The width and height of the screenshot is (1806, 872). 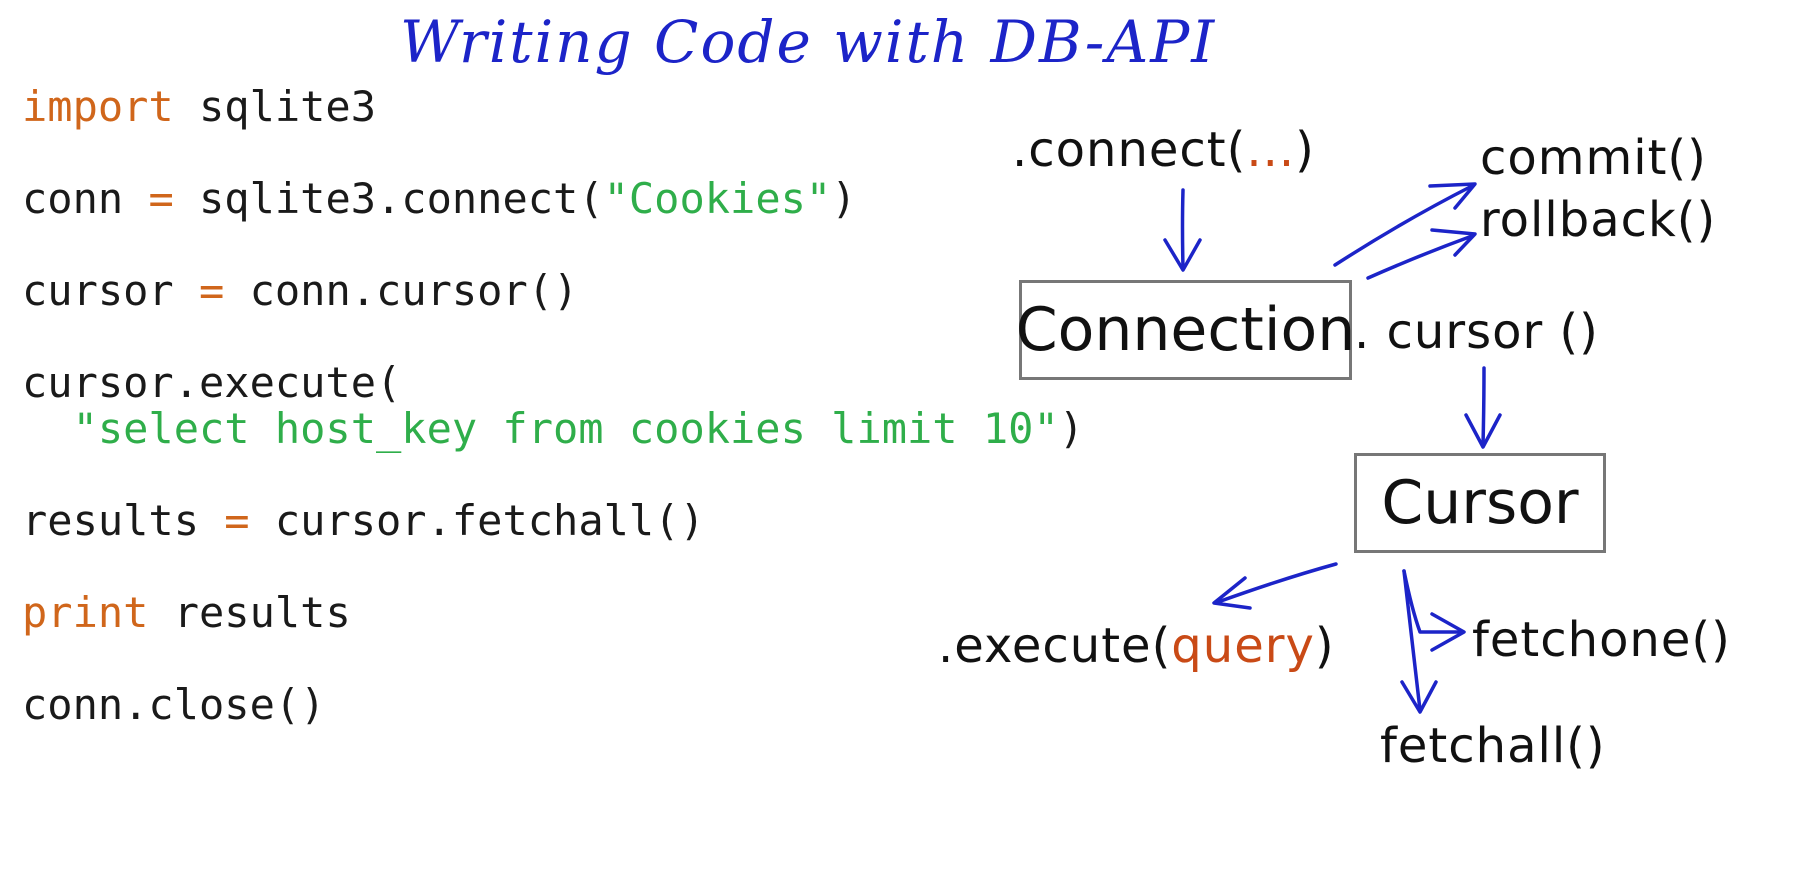 I want to click on arrow-to-rollback, so click(x=1421, y=254).